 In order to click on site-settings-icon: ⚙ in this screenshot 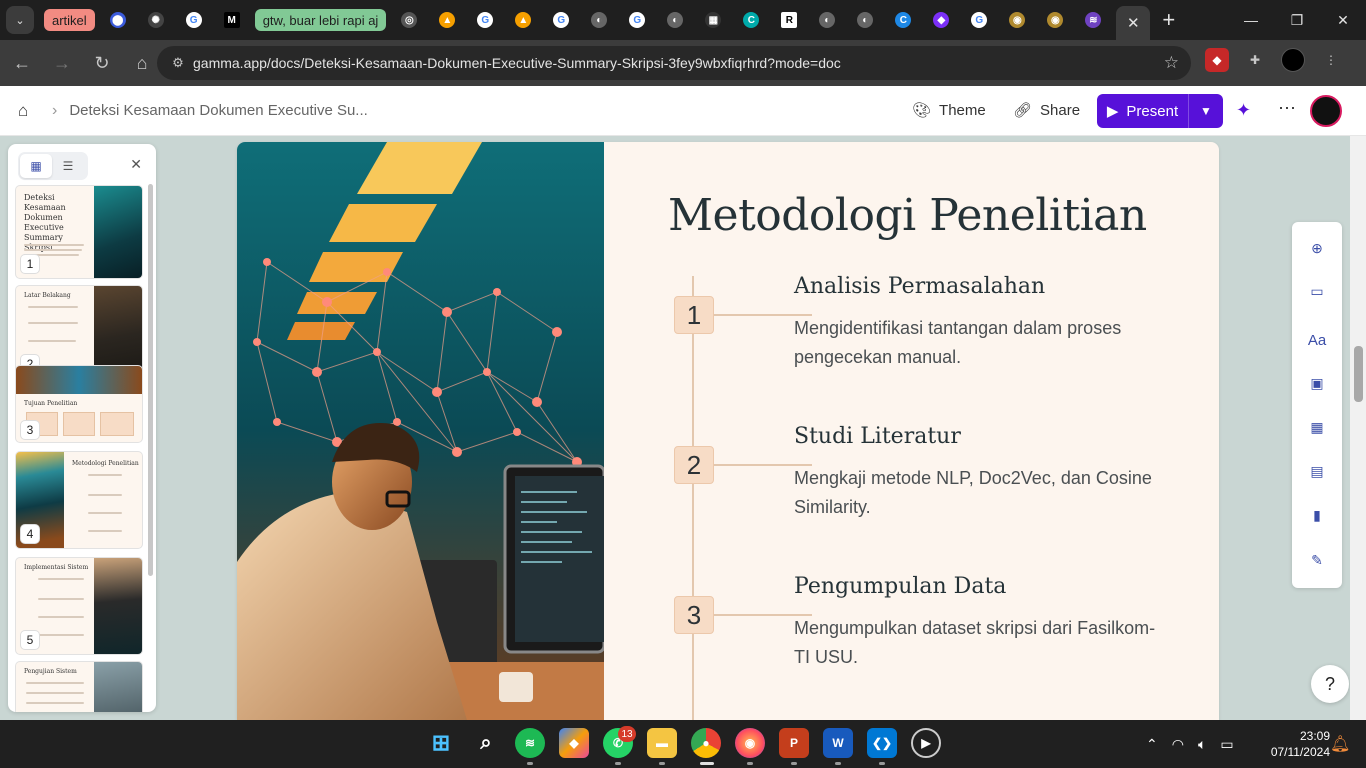, I will do `click(178, 63)`.